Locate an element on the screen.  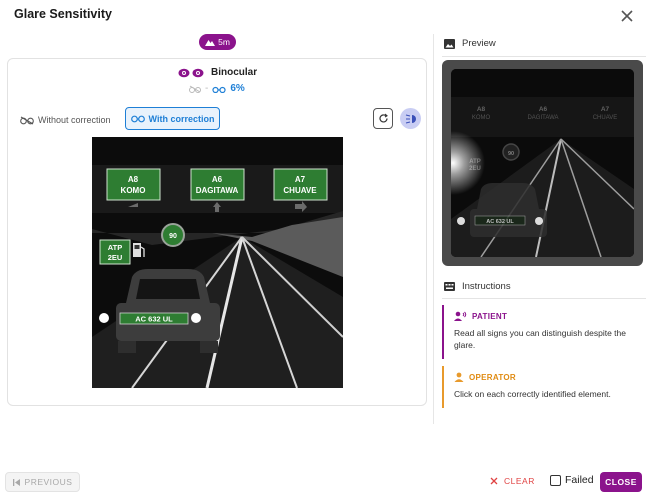
sign-a6-name: DAGITAWA is located at coordinates (217, 190).